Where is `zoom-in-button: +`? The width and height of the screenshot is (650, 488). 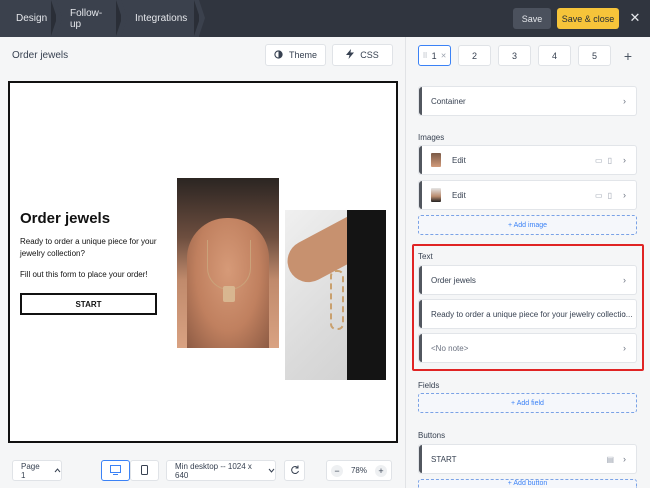
zoom-in-button: + is located at coordinates (380, 470).